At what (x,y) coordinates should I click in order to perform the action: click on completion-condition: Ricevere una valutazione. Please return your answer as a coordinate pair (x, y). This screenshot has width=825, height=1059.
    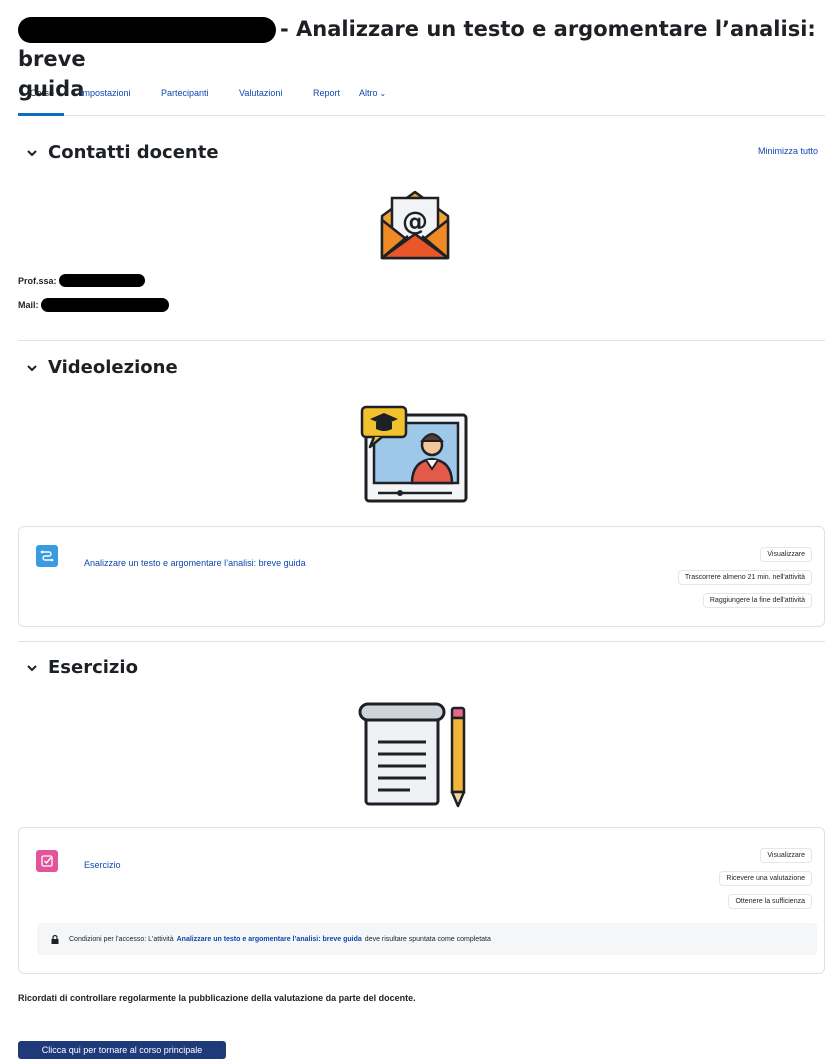
    Looking at the image, I should click on (765, 878).